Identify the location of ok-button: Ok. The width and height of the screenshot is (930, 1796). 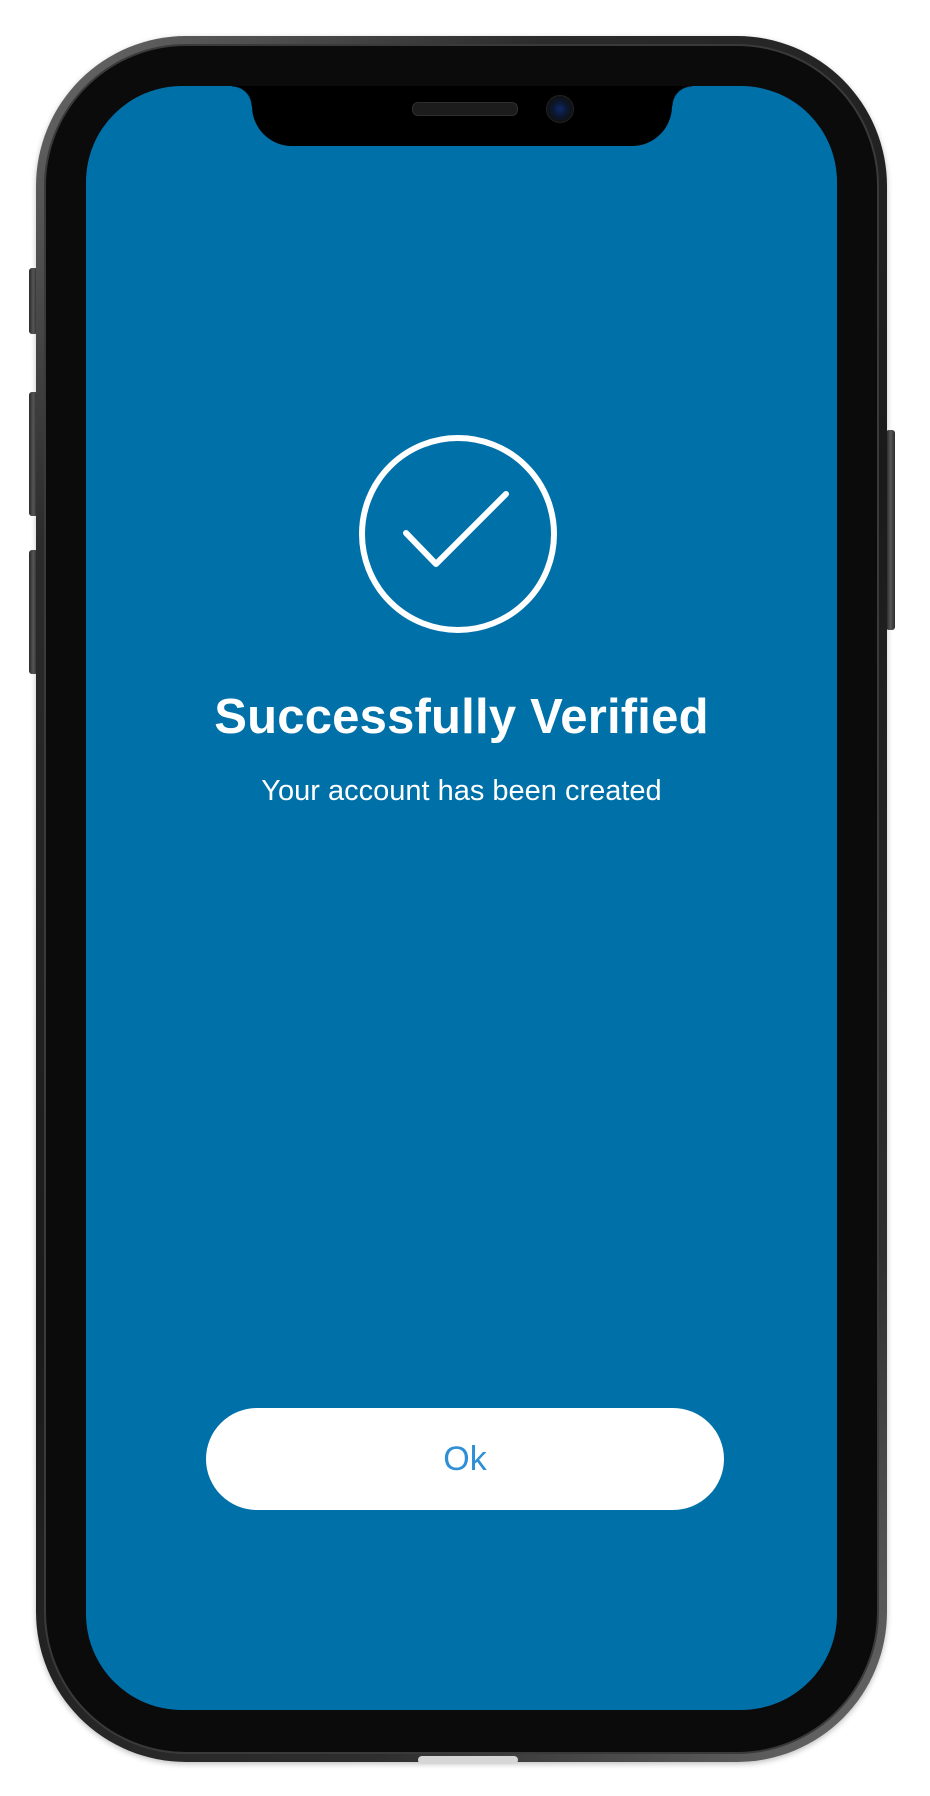
(465, 1459).